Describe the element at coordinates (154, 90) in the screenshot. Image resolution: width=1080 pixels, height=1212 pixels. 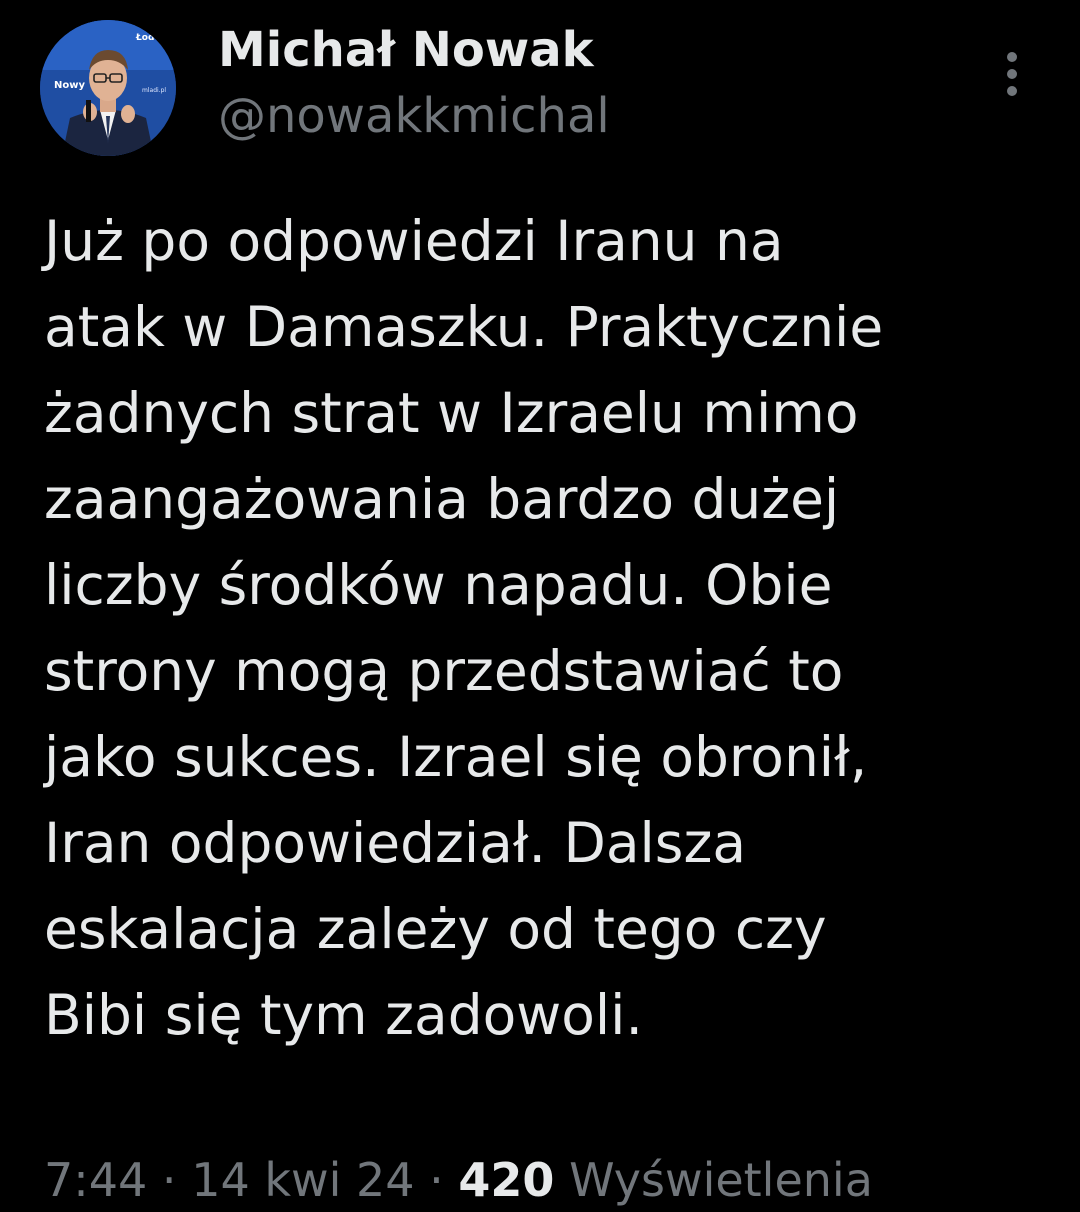
I see `avatar-caption-text: mladi.pl` at that location.